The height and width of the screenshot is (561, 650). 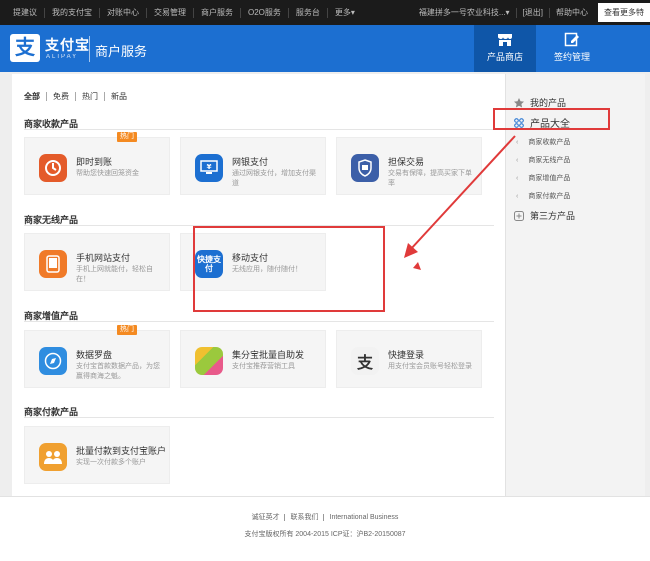 What do you see at coordinates (118, 371) in the screenshot?
I see `card-desc: 支付宝首款数据产品，为您赢得商海之魁。` at bounding box center [118, 371].